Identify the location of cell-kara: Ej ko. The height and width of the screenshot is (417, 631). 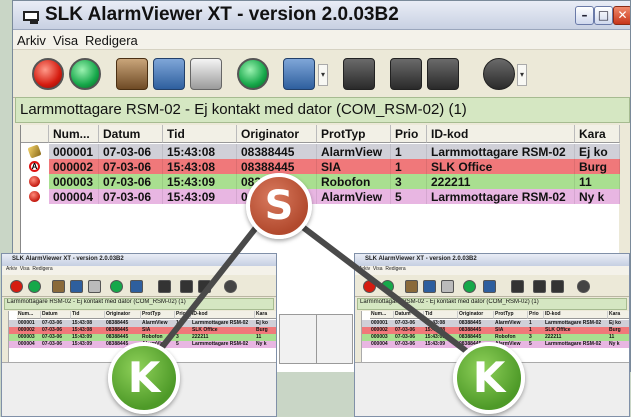
(615, 323).